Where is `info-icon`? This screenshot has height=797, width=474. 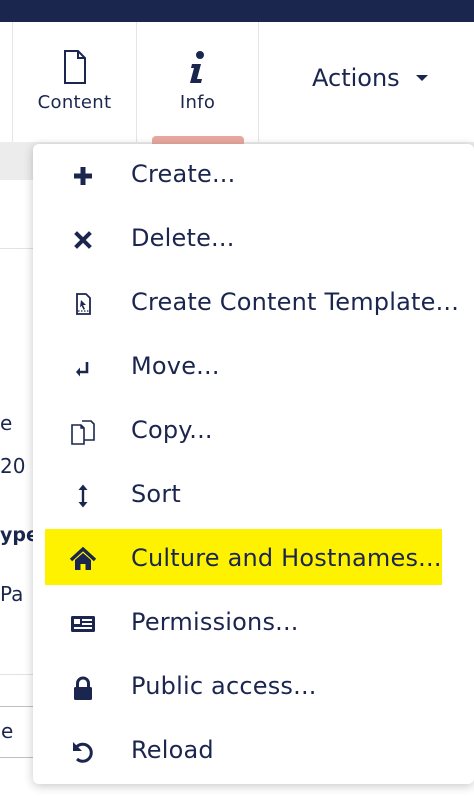
info-icon is located at coordinates (196, 67).